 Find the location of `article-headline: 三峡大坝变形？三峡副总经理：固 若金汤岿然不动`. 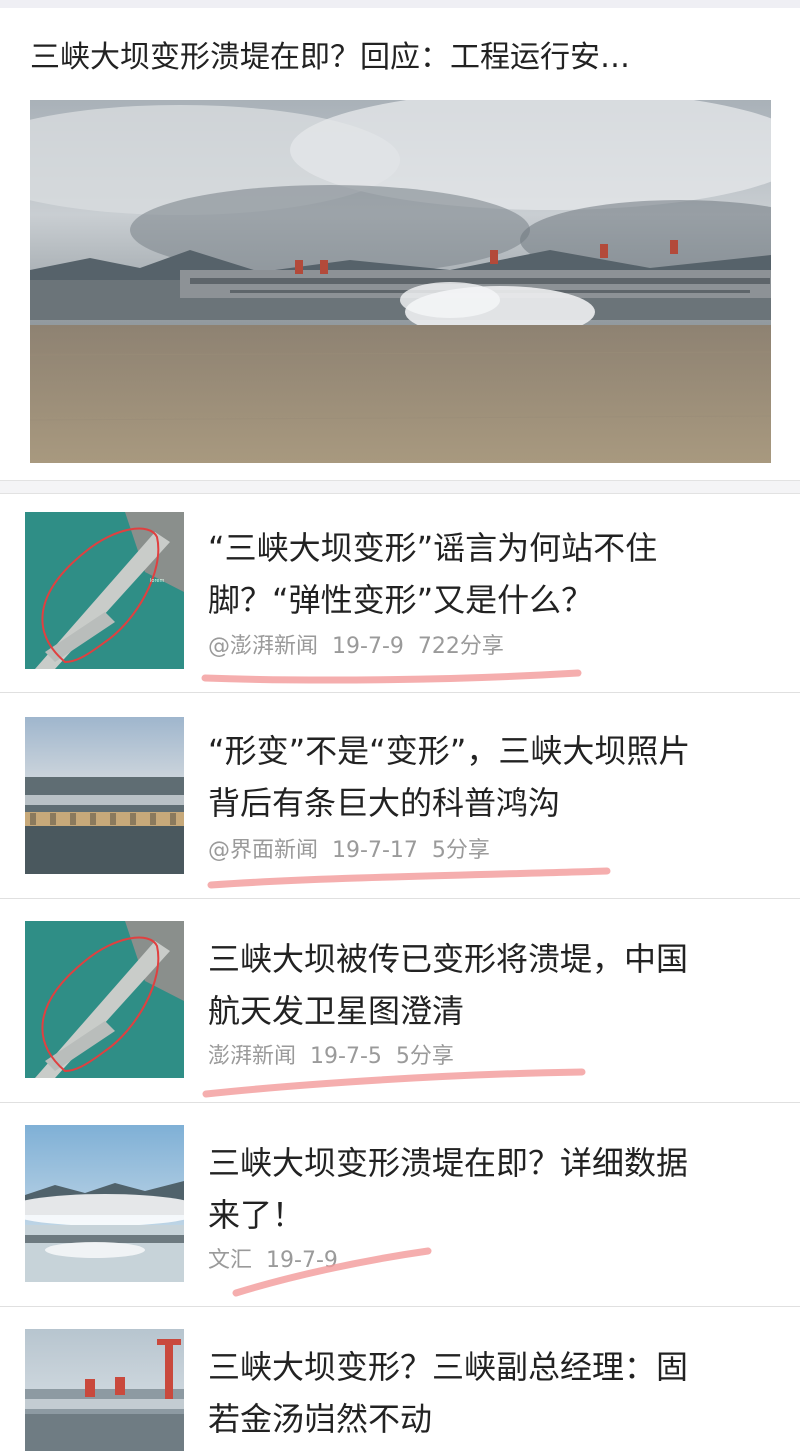

article-headline: 三峡大坝变形？三峡副总经理：固 若金汤岿然不动 is located at coordinates (493, 1393).